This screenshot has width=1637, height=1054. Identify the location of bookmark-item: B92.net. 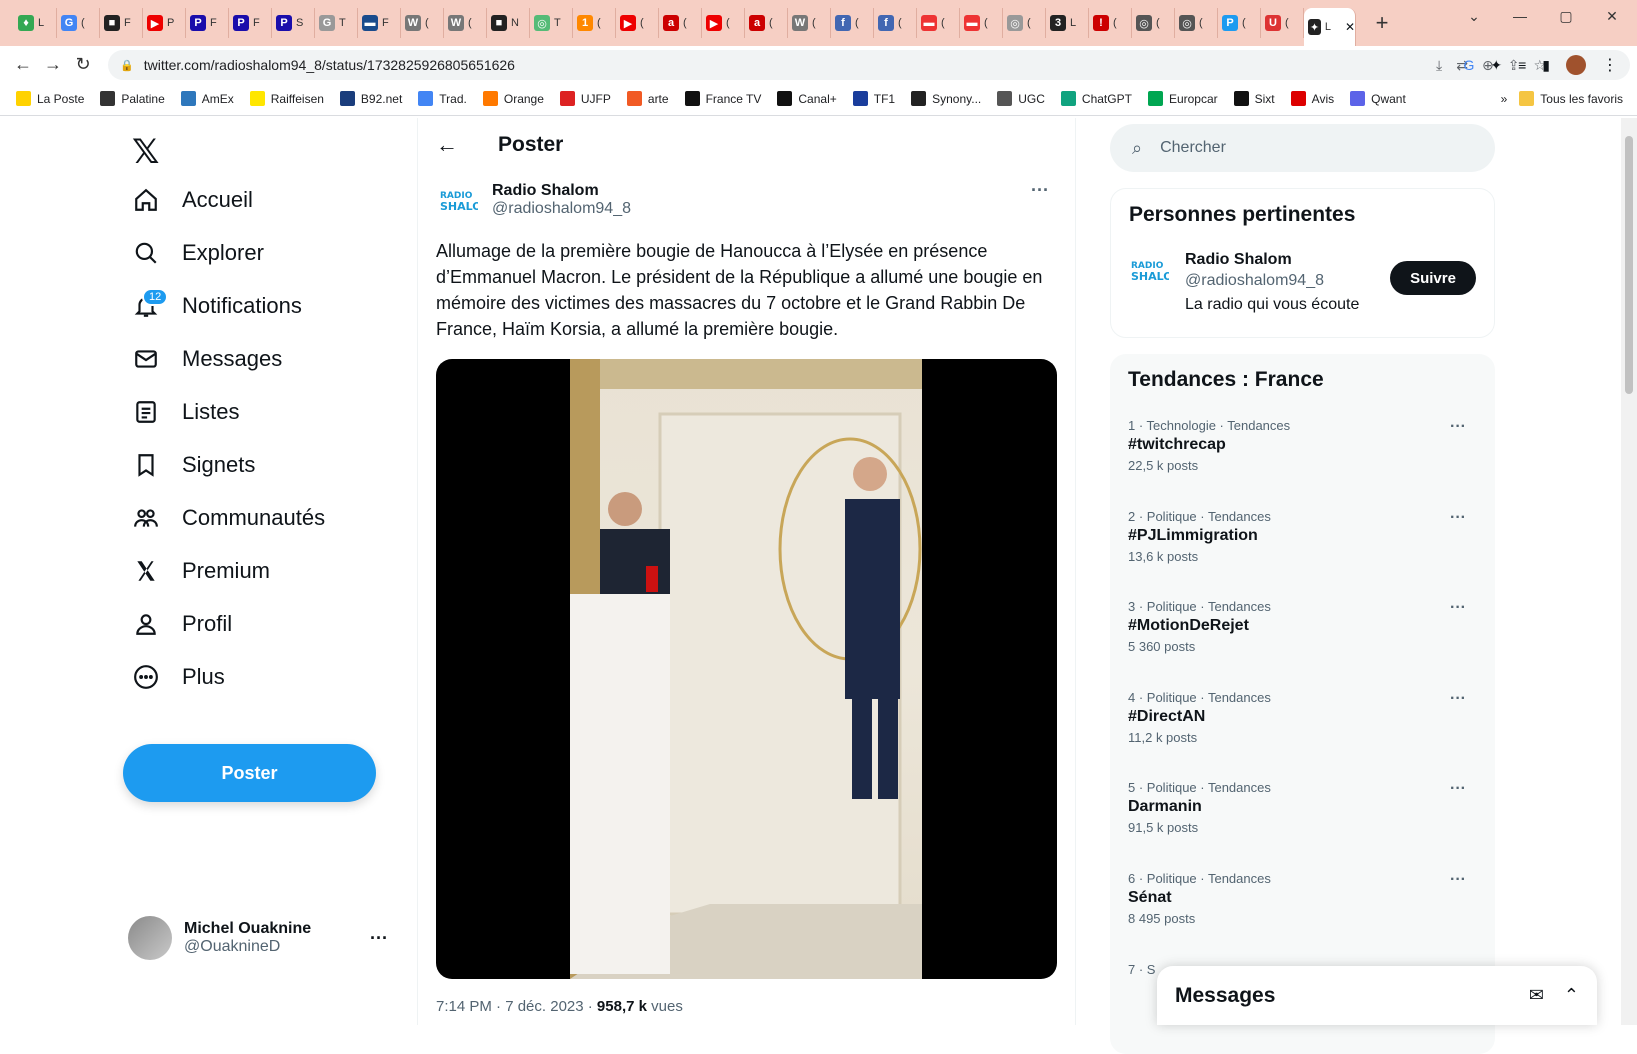
(370, 98).